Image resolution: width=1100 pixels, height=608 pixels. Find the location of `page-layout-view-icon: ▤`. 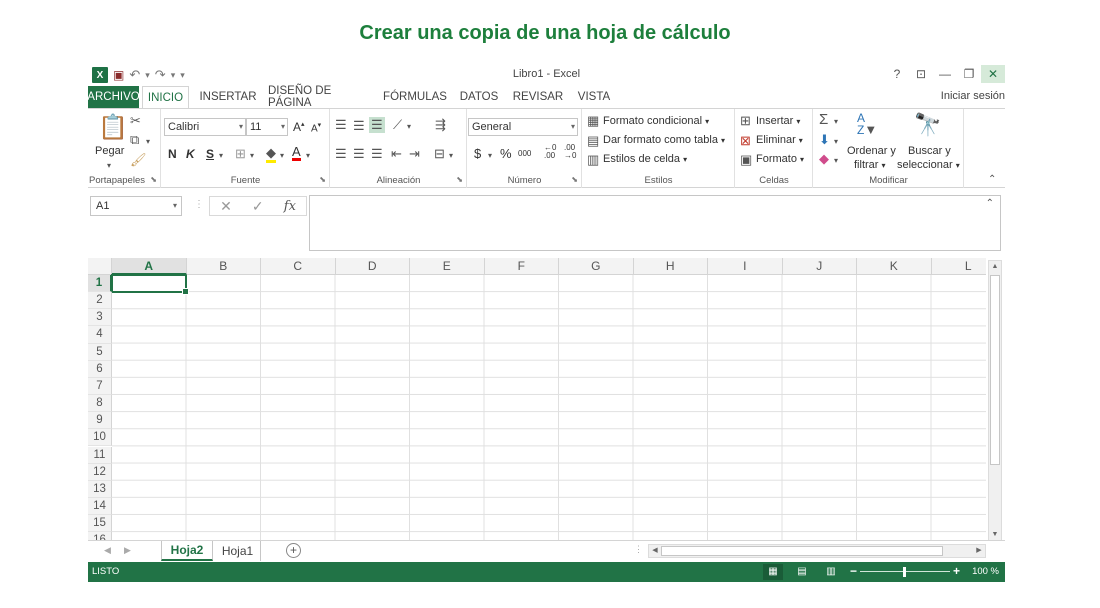

page-layout-view-icon: ▤ is located at coordinates (802, 572).